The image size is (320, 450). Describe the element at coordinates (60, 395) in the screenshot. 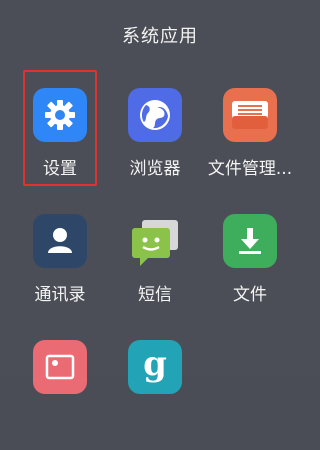

I see `app-gallery` at that location.